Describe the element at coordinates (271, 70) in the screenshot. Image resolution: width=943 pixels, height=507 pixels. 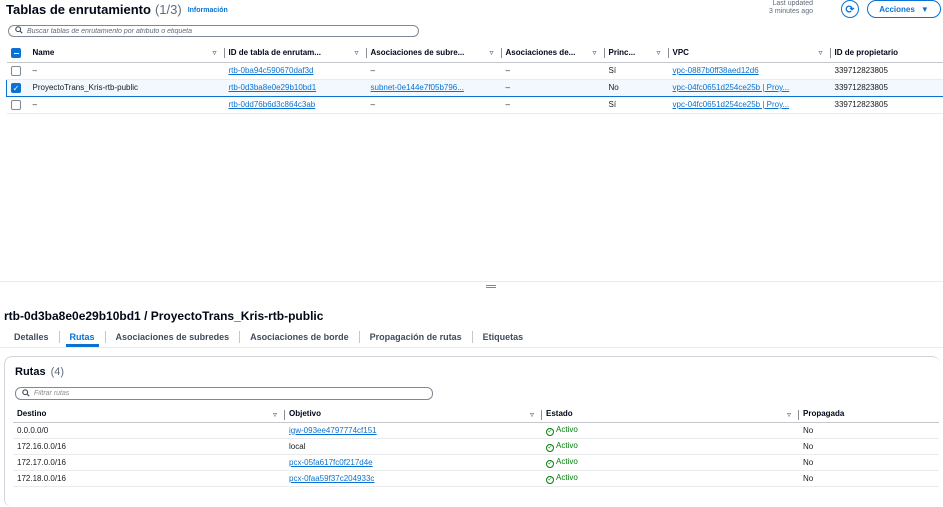
I see `route-table-id-link: rtb-0ba94c590670daf3d` at that location.